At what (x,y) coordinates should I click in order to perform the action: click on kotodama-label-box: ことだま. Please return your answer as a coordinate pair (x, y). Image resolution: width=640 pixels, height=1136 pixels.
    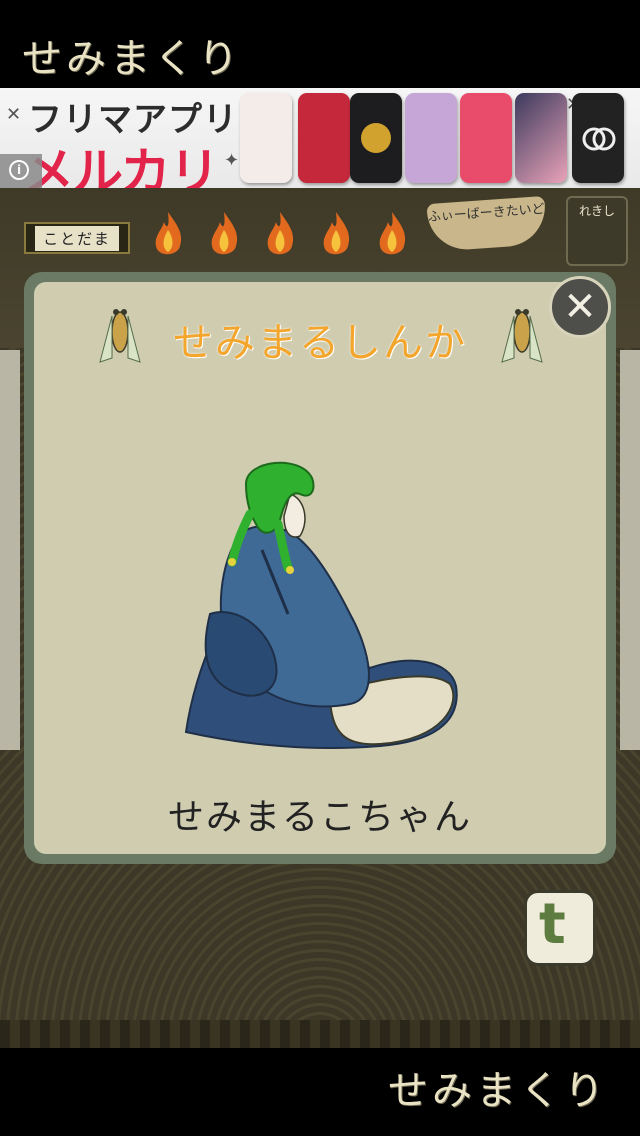
    Looking at the image, I should click on (77, 238).